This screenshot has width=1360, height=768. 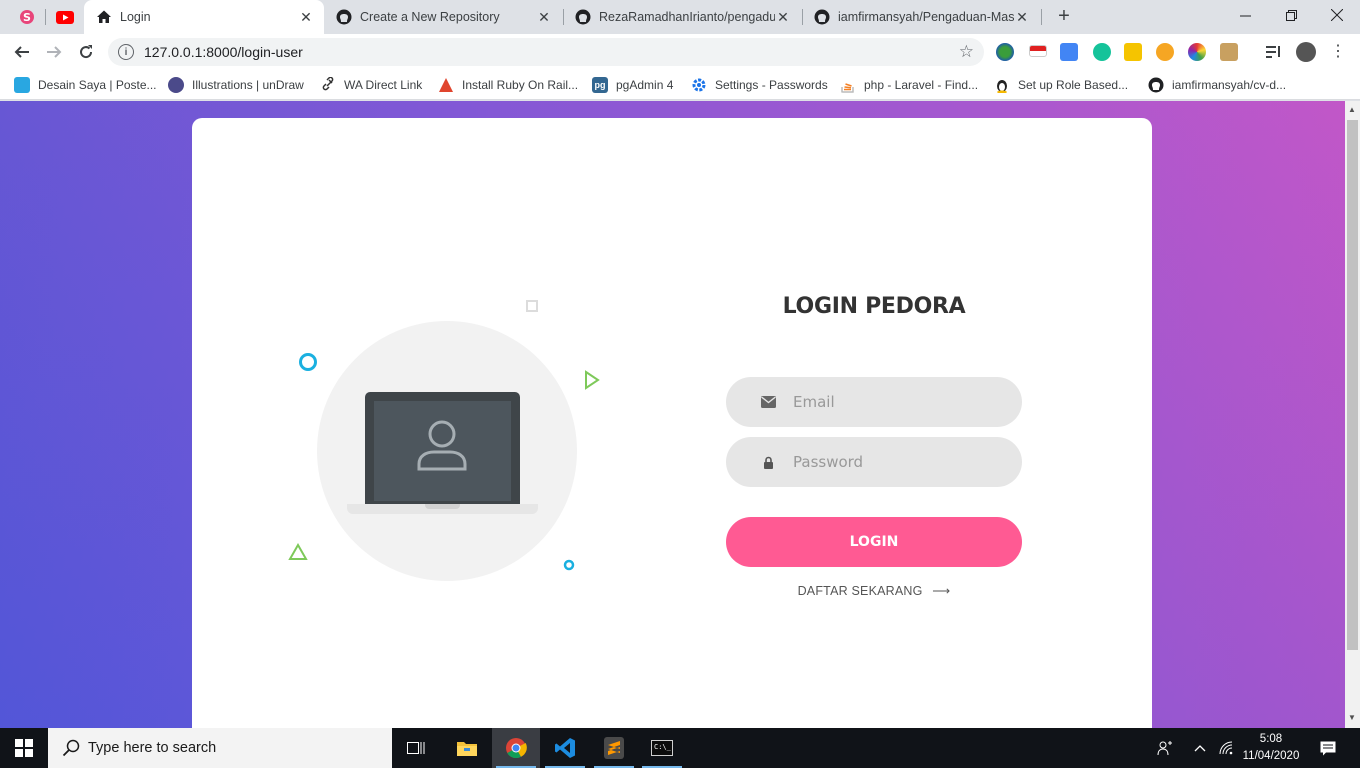 I want to click on taskbar-search: Type here to search, so click(x=220, y=748).